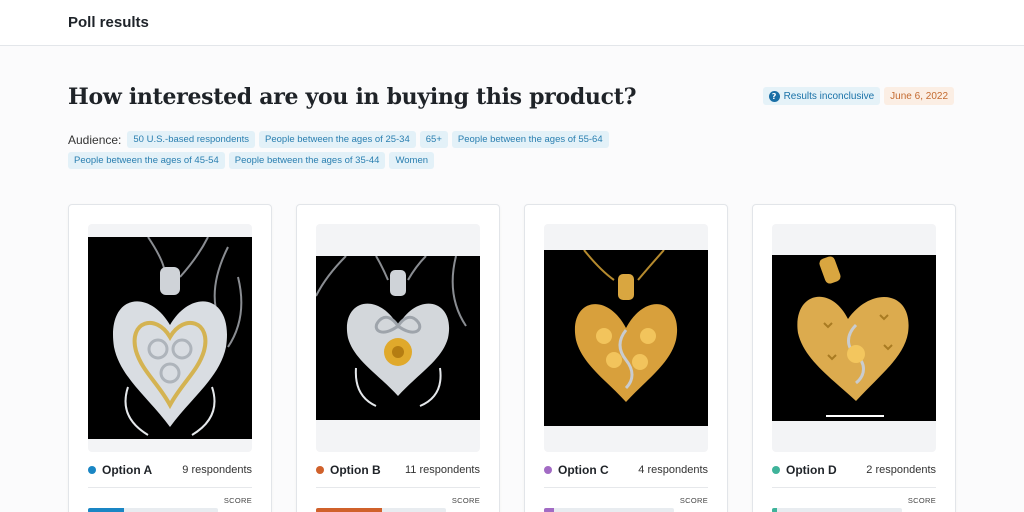  Describe the element at coordinates (170, 470) in the screenshot. I see `option-header: Option A 9 respondents` at that location.